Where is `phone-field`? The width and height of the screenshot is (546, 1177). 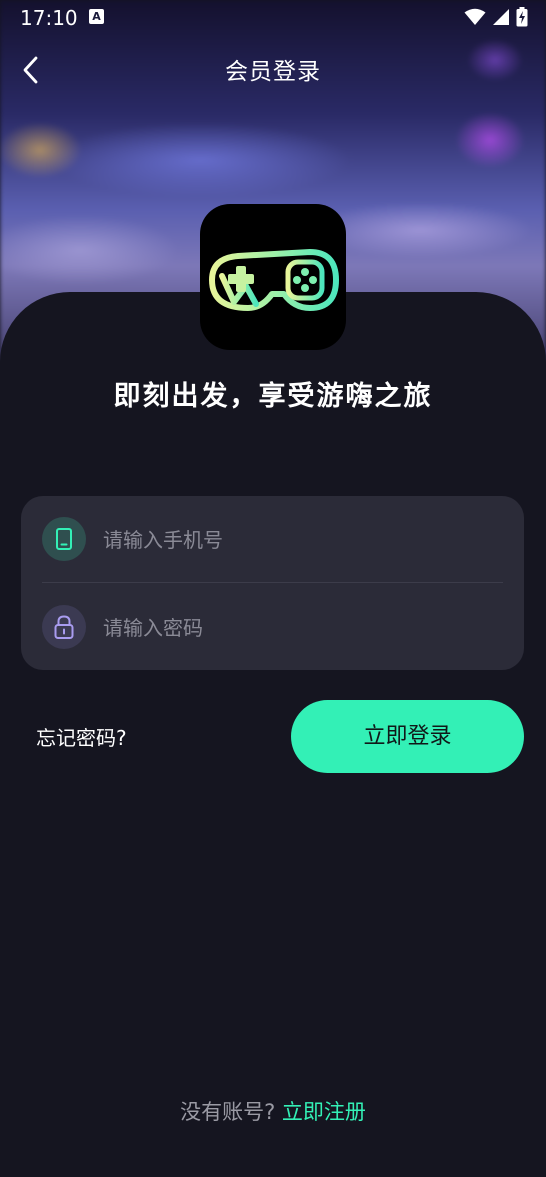 phone-field is located at coordinates (272, 539).